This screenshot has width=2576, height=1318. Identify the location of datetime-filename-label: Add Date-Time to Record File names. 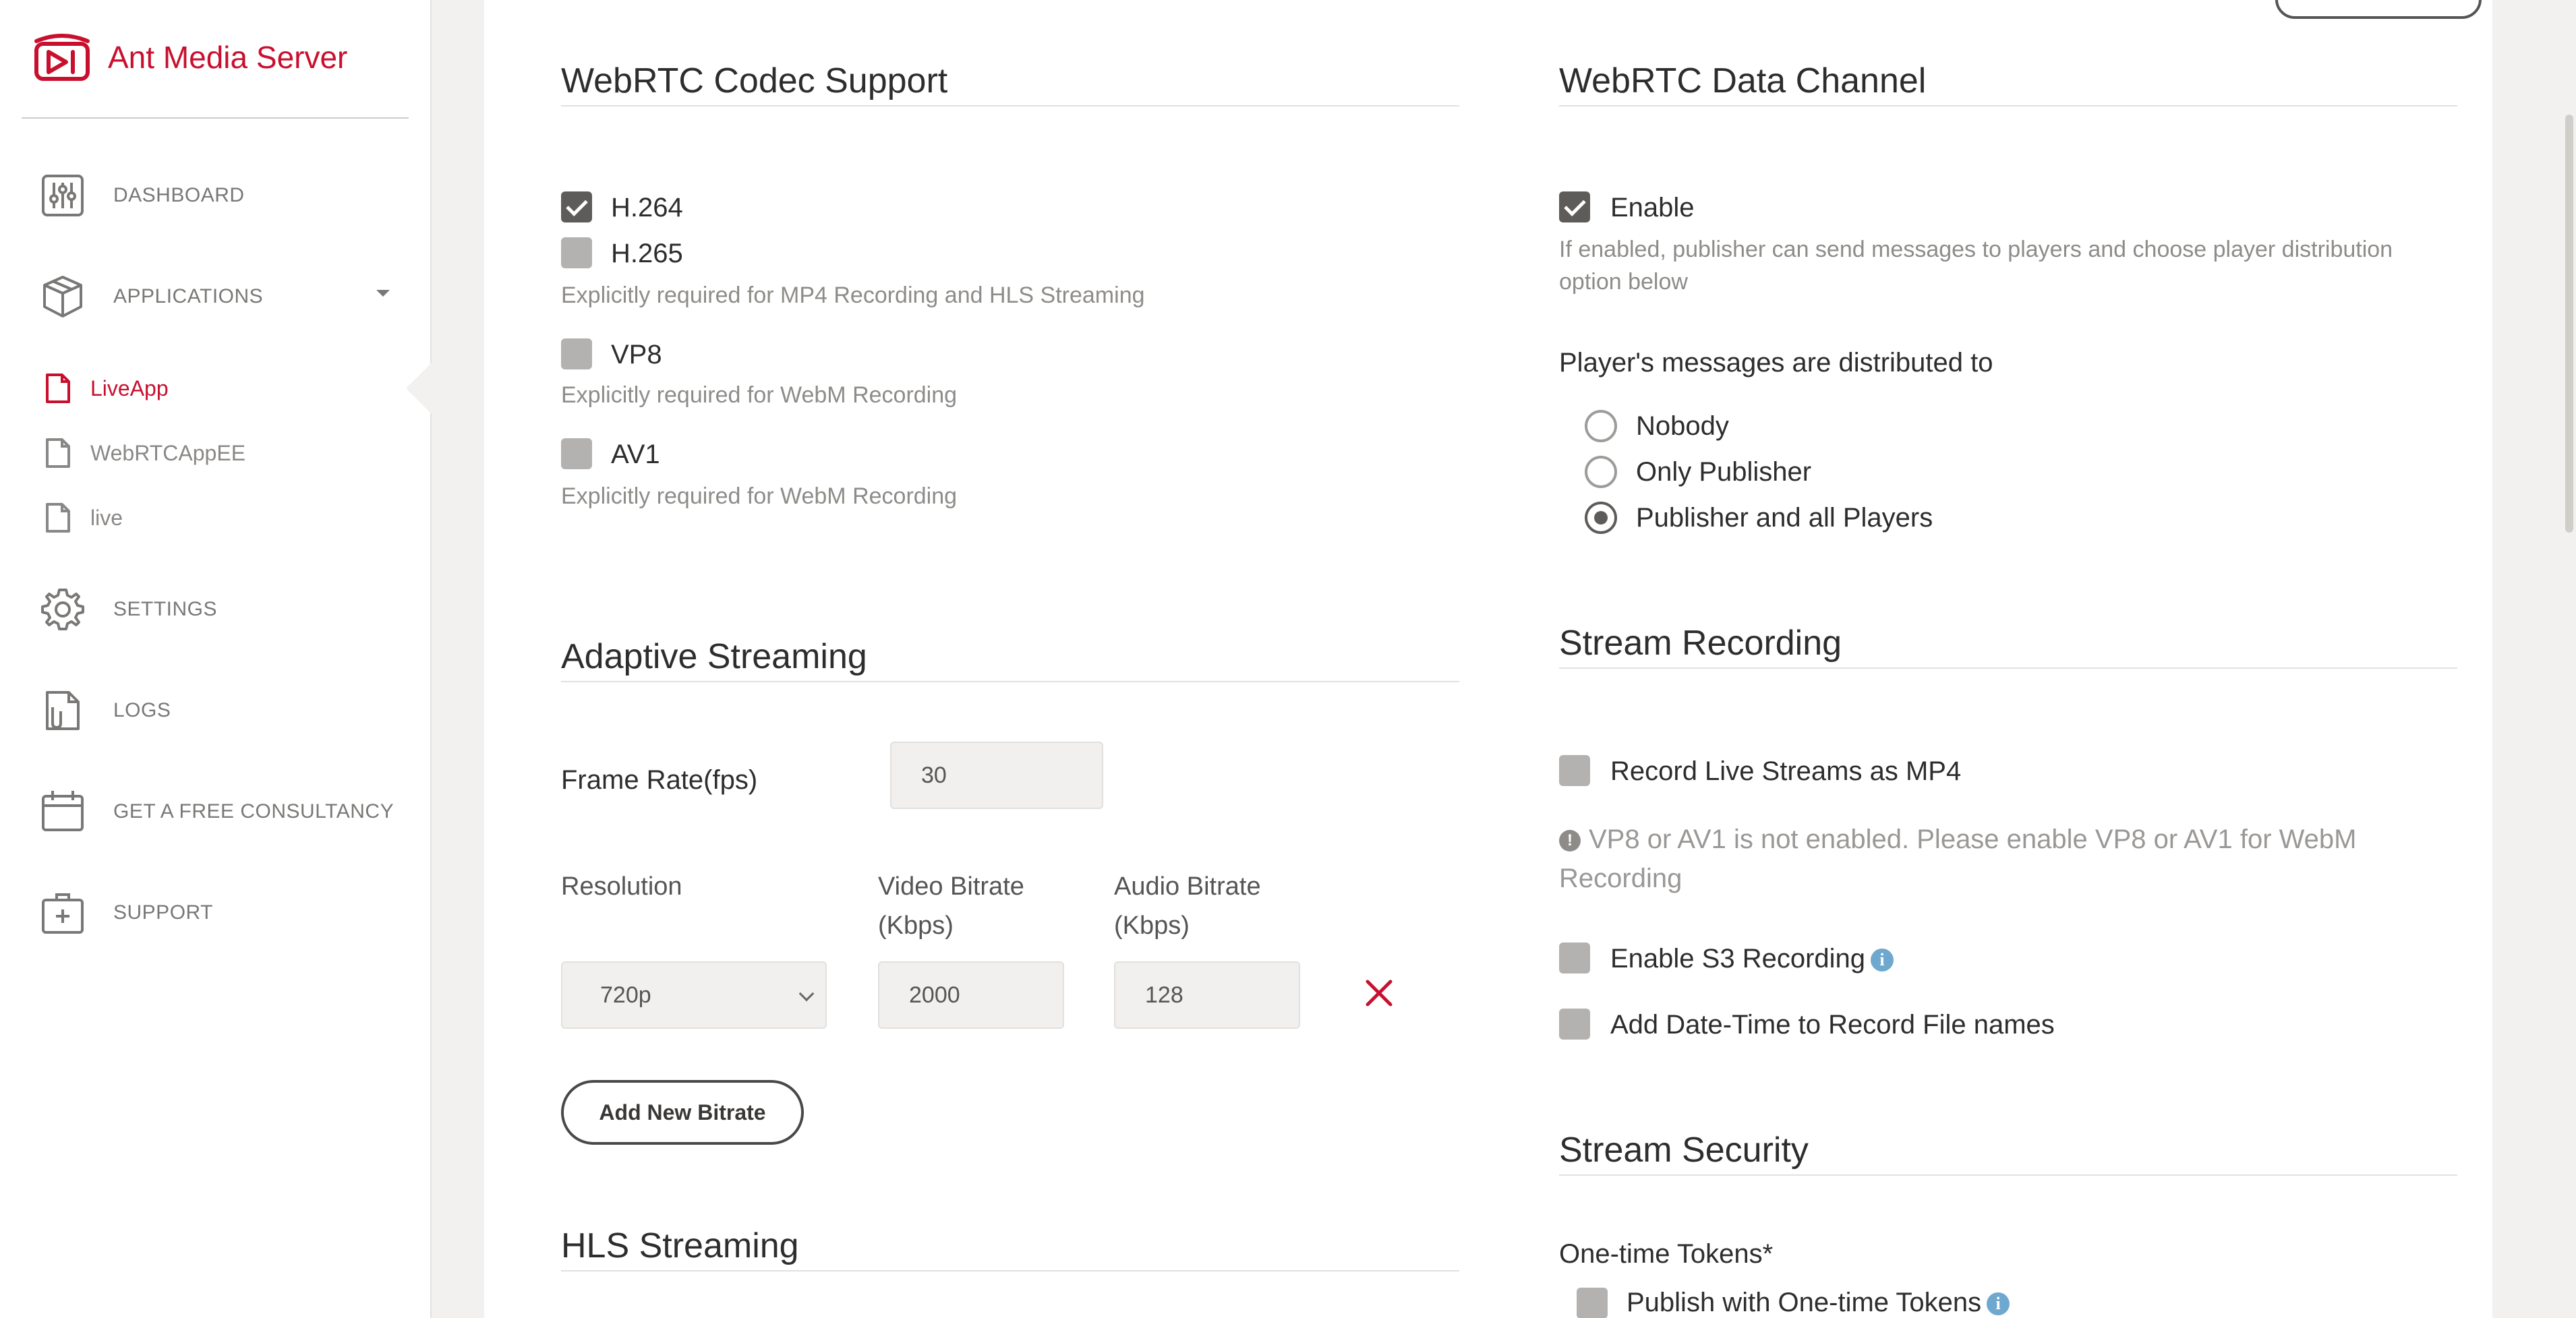
(1832, 1025).